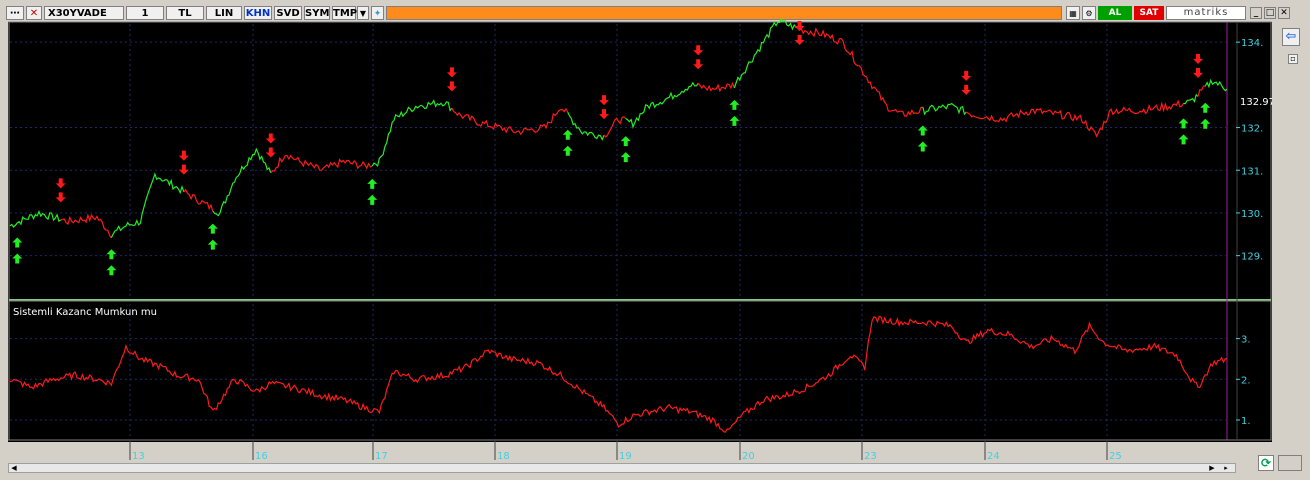  What do you see at coordinates (14, 468) in the screenshot?
I see `scroll-left-icon: ◀` at bounding box center [14, 468].